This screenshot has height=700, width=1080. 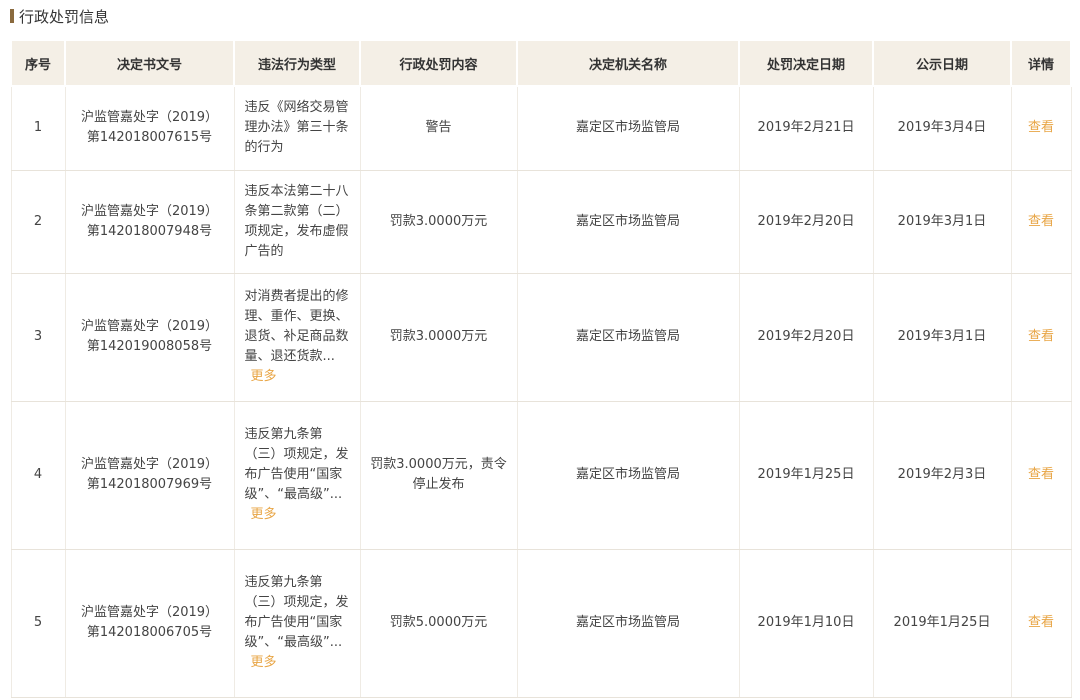 I want to click on doc-number-line2: 第142019008058号, so click(x=149, y=346).